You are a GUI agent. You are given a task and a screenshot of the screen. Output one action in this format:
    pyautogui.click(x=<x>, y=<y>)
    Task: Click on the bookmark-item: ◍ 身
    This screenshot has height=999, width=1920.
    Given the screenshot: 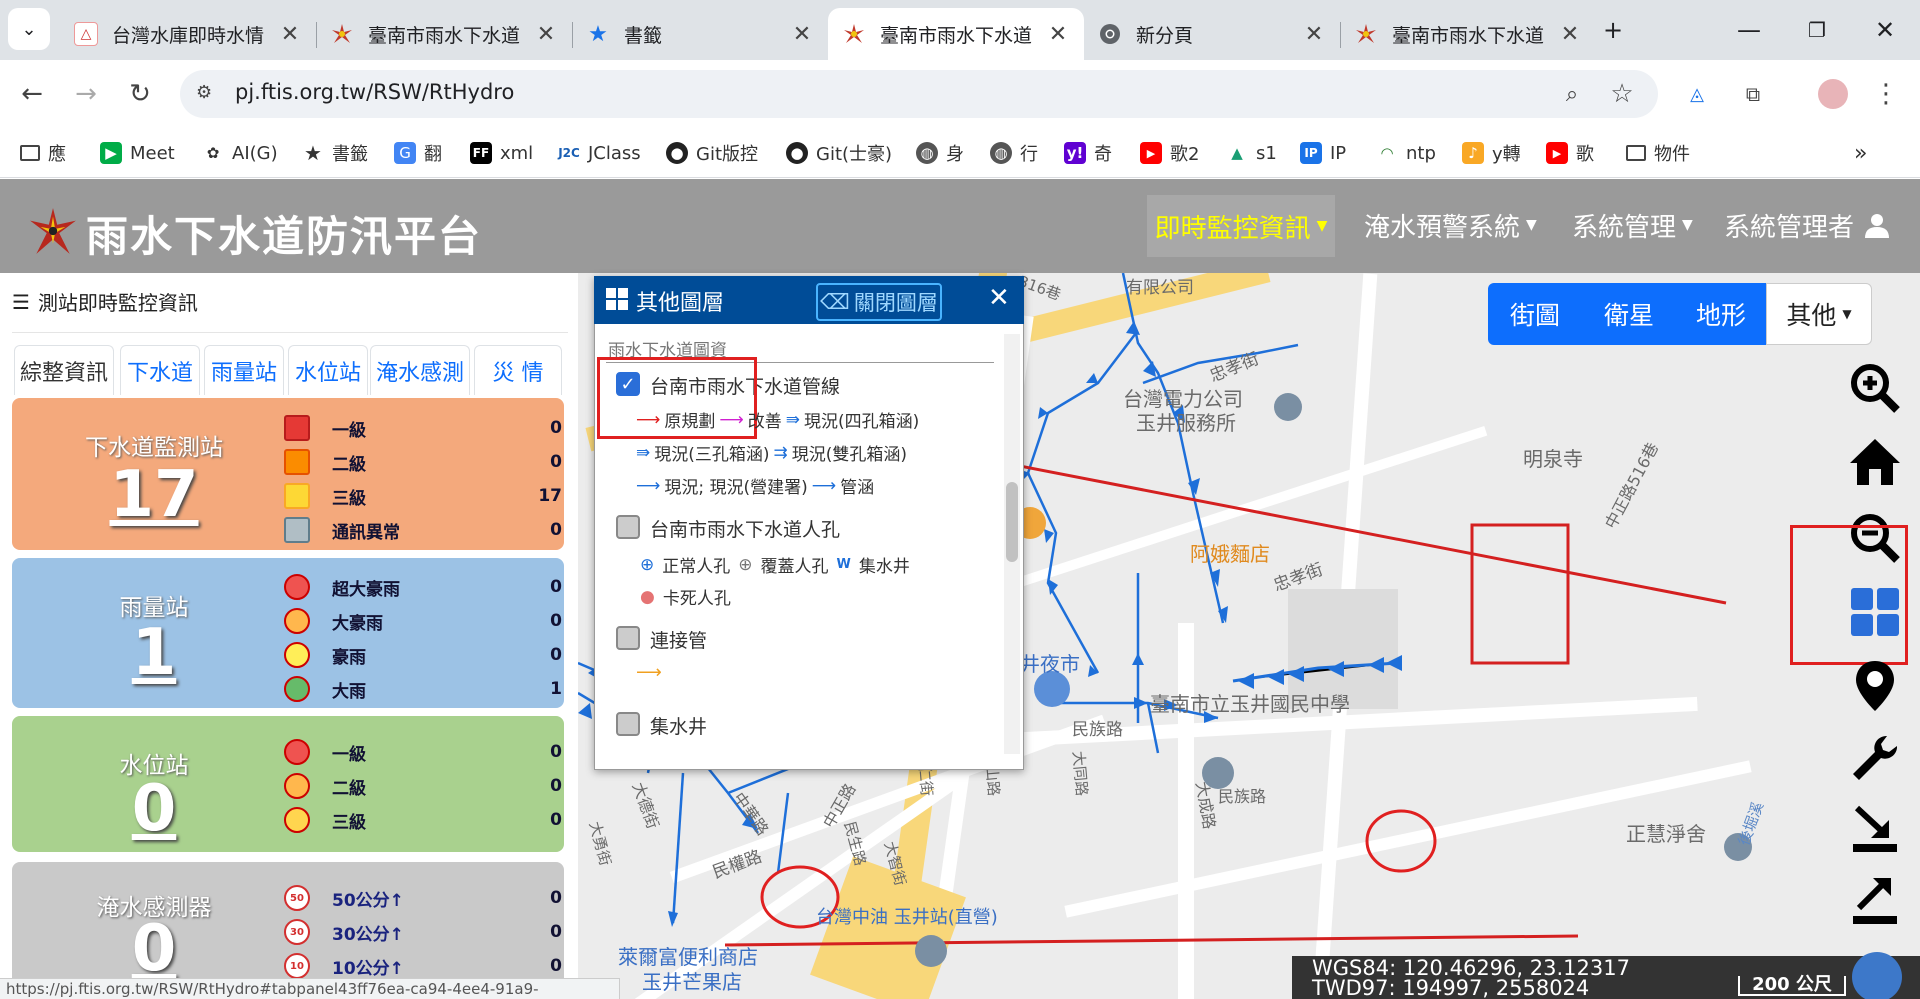 What is the action you would take?
    pyautogui.click(x=940, y=153)
    